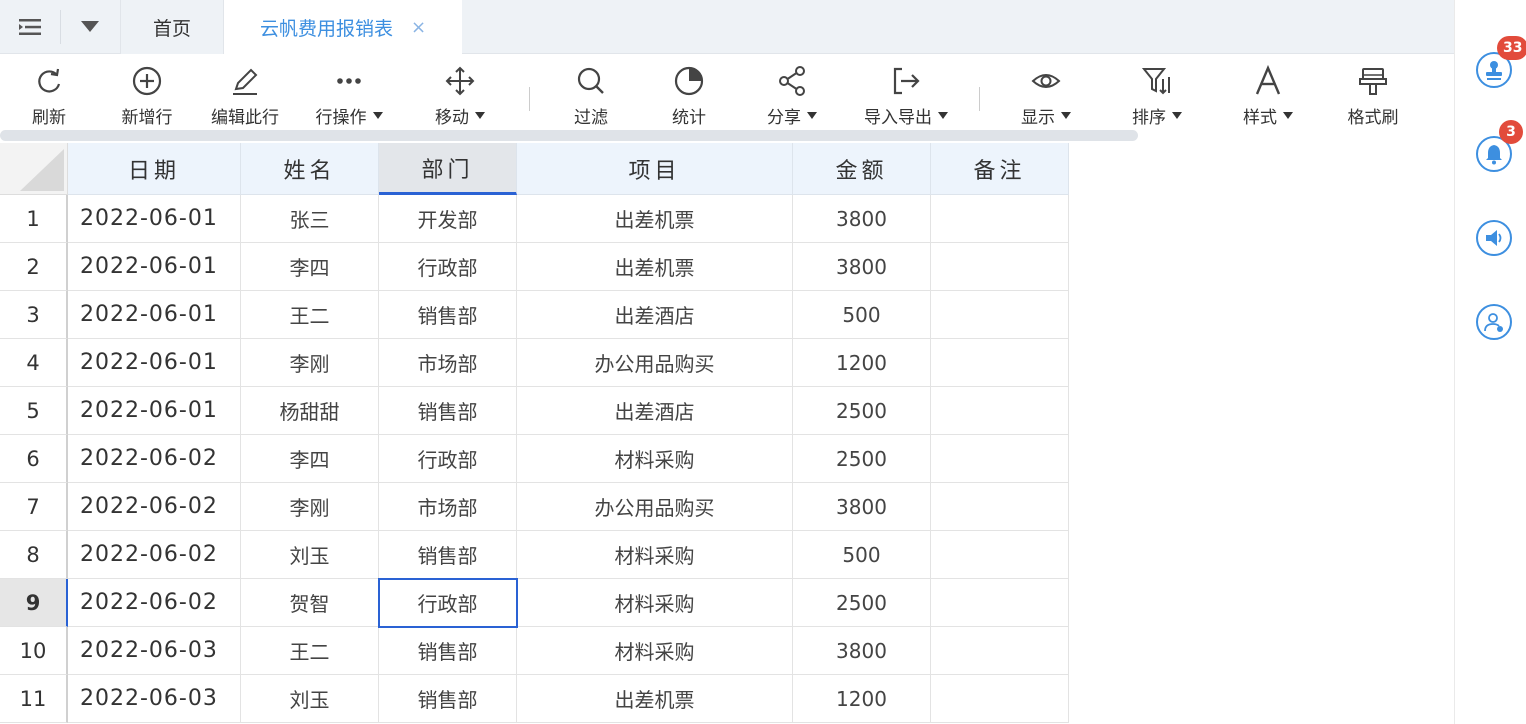 This screenshot has width=1526, height=724. I want to click on share-button: 分享, so click(792, 96).